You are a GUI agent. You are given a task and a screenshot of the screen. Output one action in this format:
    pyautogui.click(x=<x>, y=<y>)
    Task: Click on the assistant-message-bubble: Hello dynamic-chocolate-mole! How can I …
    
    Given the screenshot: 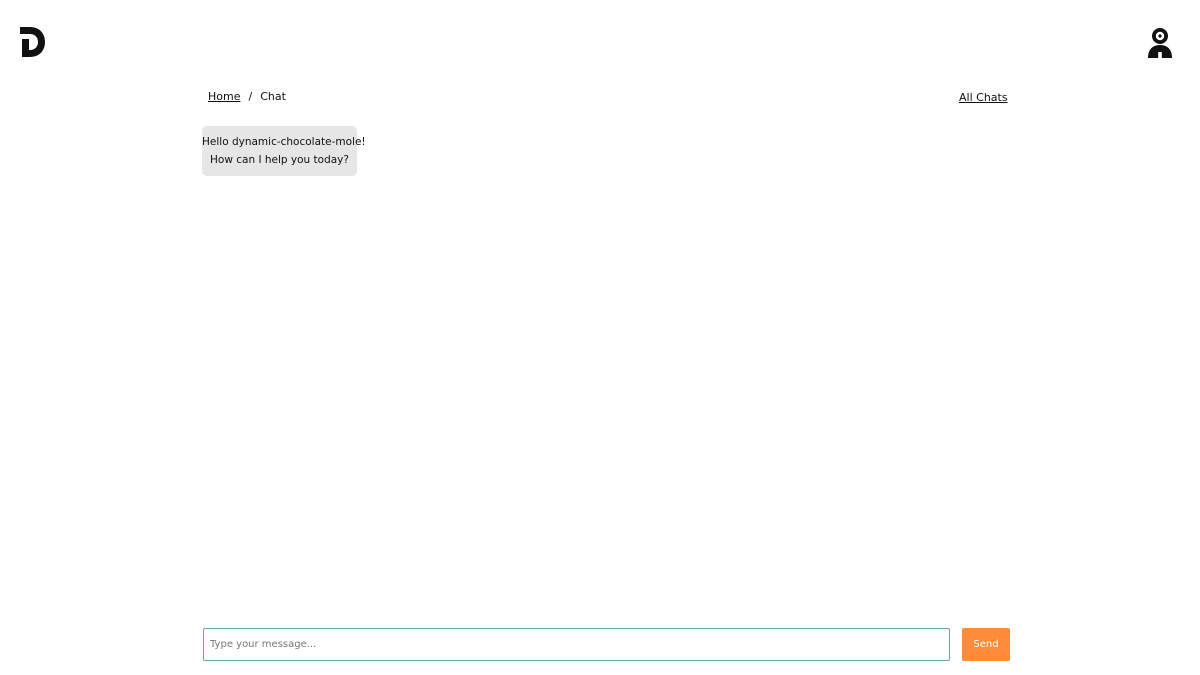 What is the action you would take?
    pyautogui.click(x=284, y=151)
    